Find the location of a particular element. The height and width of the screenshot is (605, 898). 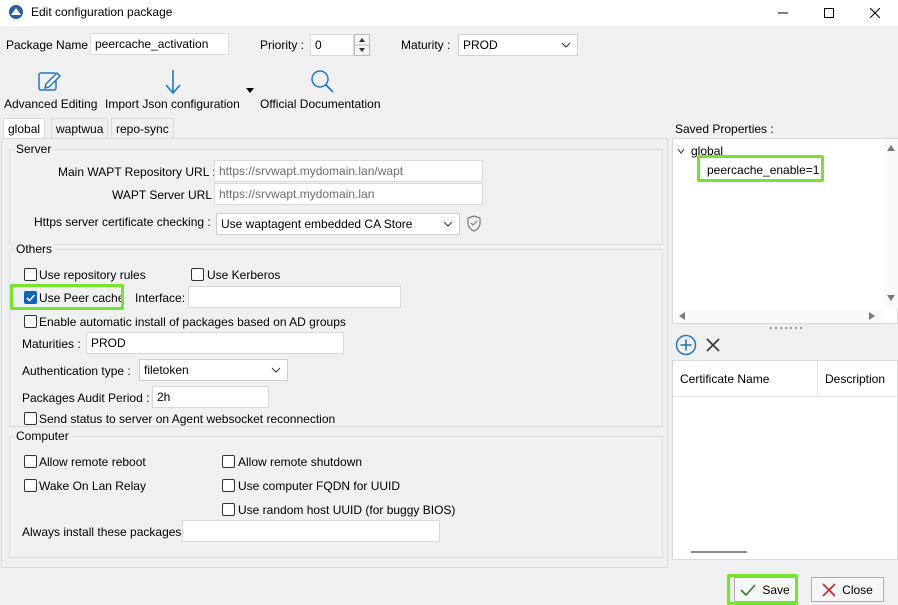

tab-waptwua: waptwua is located at coordinates (80, 128).